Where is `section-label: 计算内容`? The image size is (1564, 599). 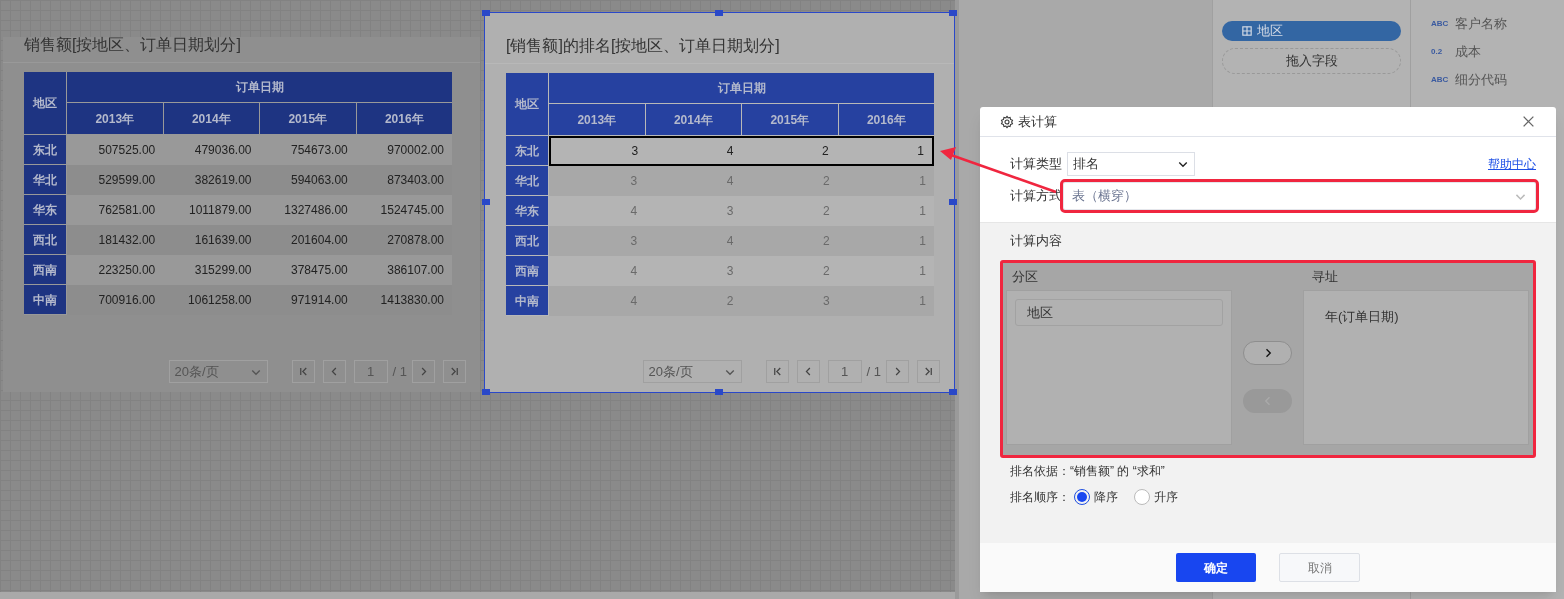
section-label: 计算内容 is located at coordinates (1036, 241).